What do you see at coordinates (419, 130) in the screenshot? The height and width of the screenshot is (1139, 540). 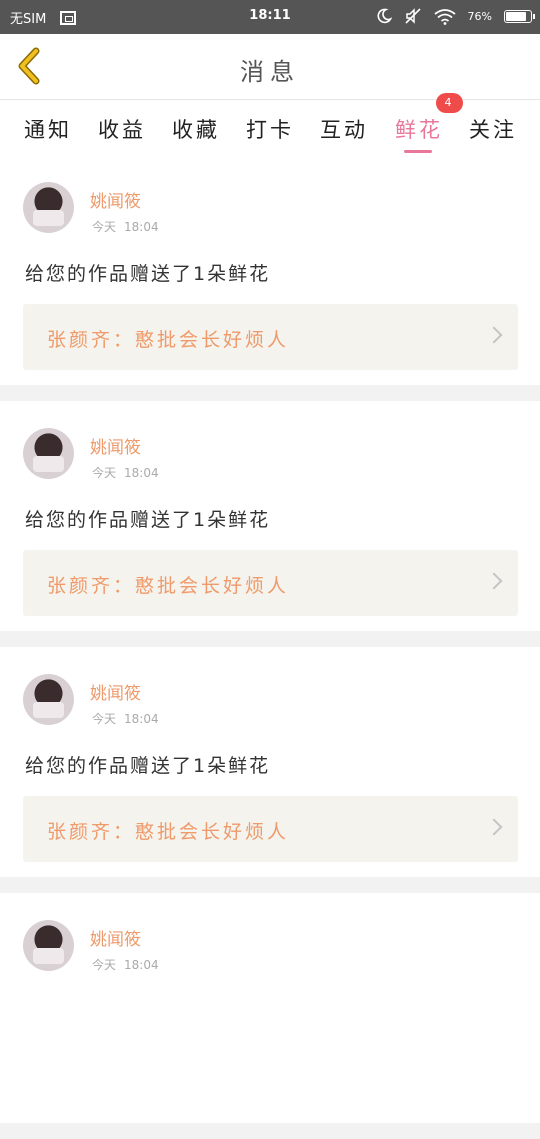 I see `tab-label: 鲜花` at bounding box center [419, 130].